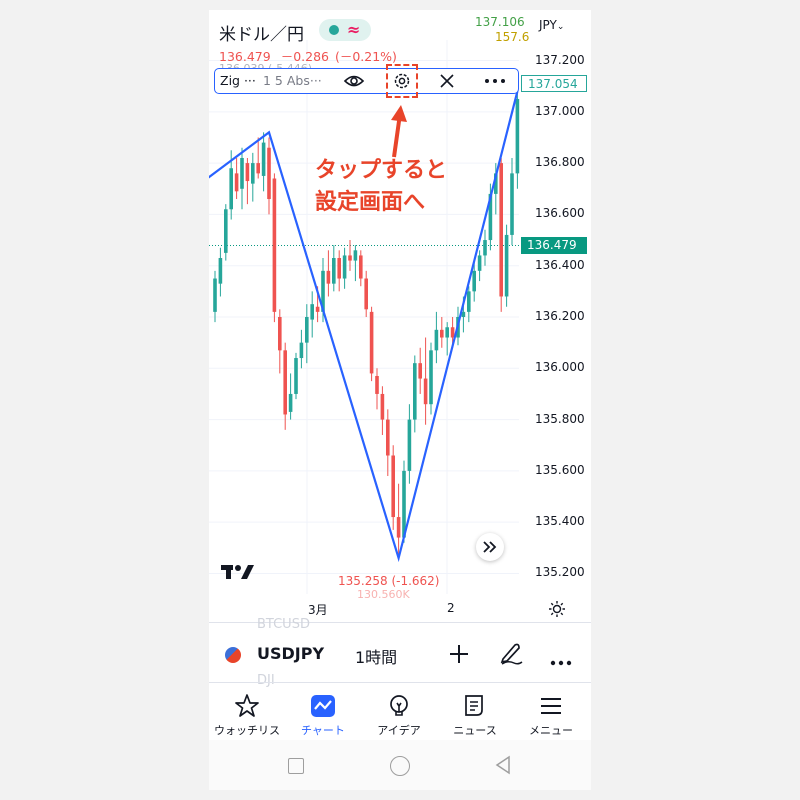  I want to click on indicator-name: Zig ···, so click(238, 80).